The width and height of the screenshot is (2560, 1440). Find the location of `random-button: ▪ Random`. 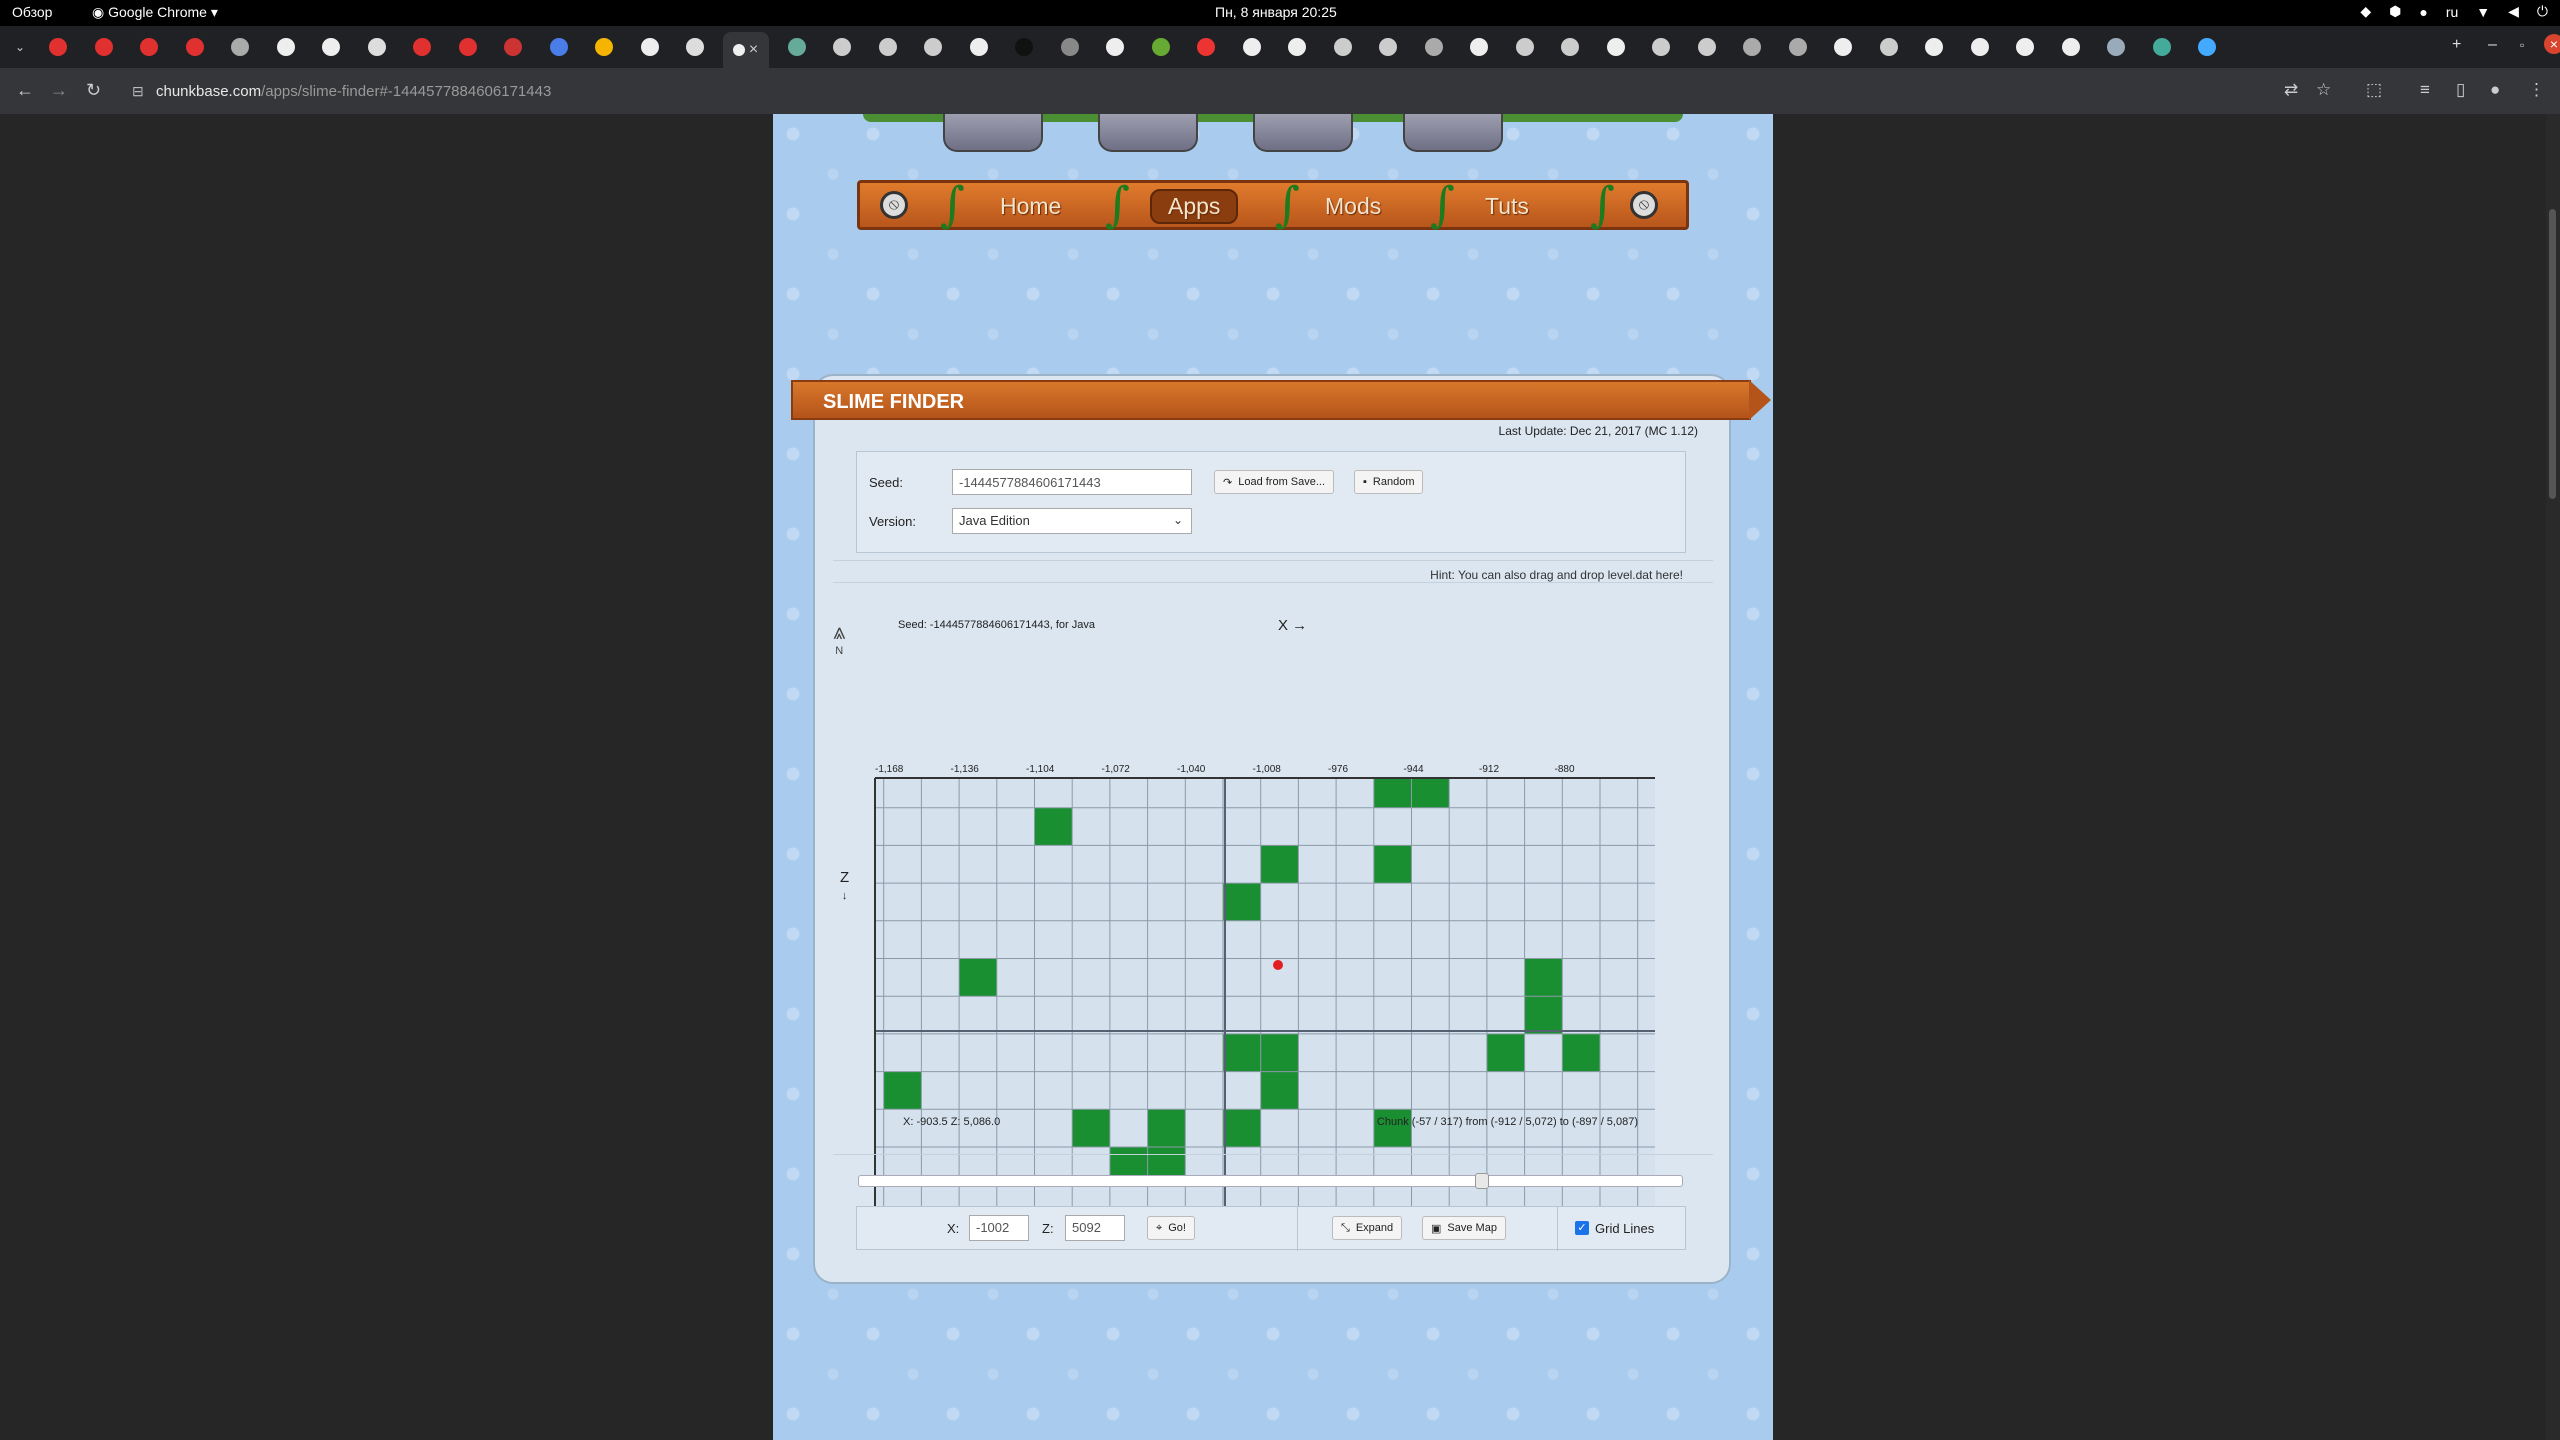

random-button: ▪ Random is located at coordinates (1389, 482).